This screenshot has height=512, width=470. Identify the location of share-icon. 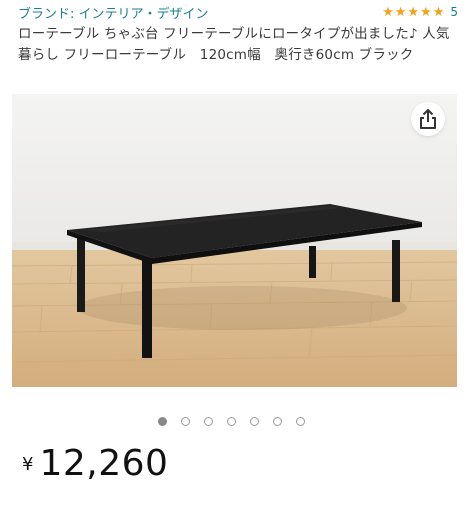
(428, 119).